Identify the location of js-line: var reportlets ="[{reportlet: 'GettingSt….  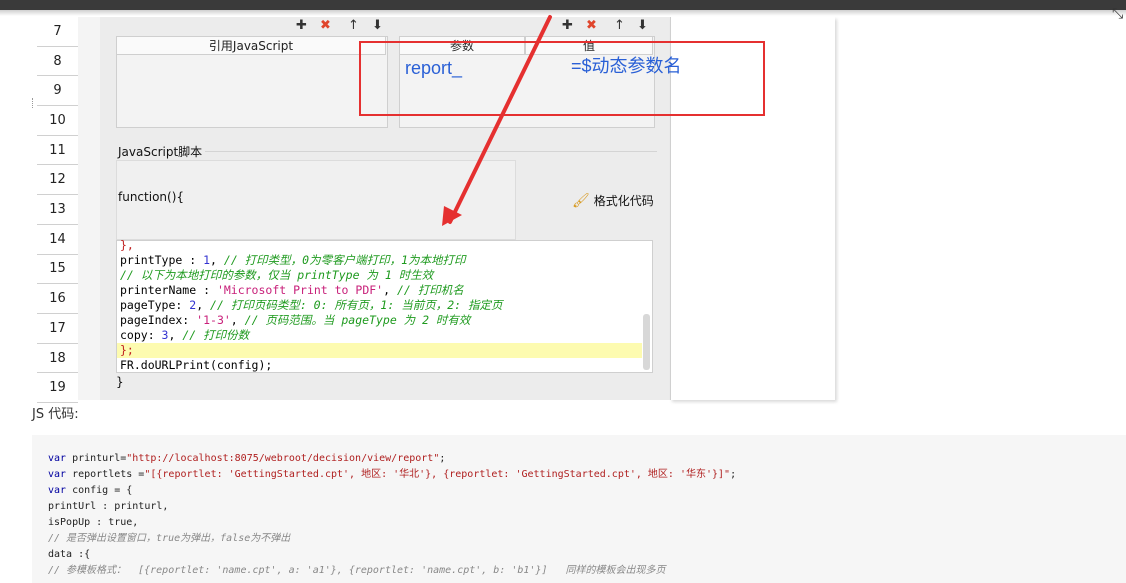
(392, 474).